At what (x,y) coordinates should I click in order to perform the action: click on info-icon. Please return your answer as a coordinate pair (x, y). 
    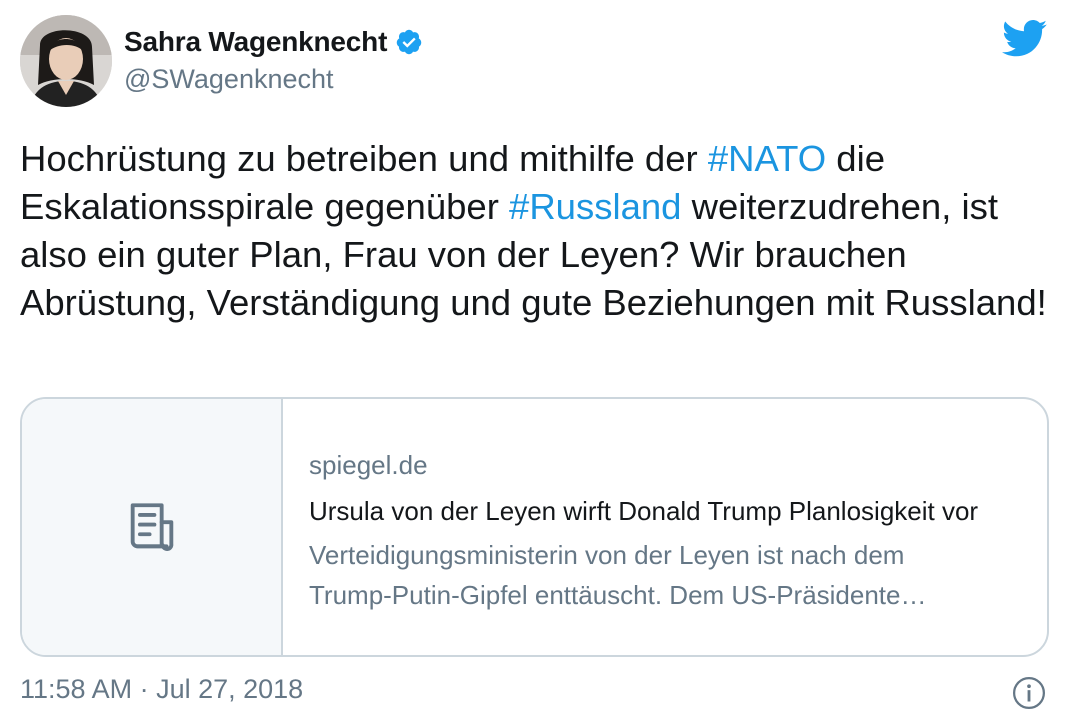
    Looking at the image, I should click on (1029, 693).